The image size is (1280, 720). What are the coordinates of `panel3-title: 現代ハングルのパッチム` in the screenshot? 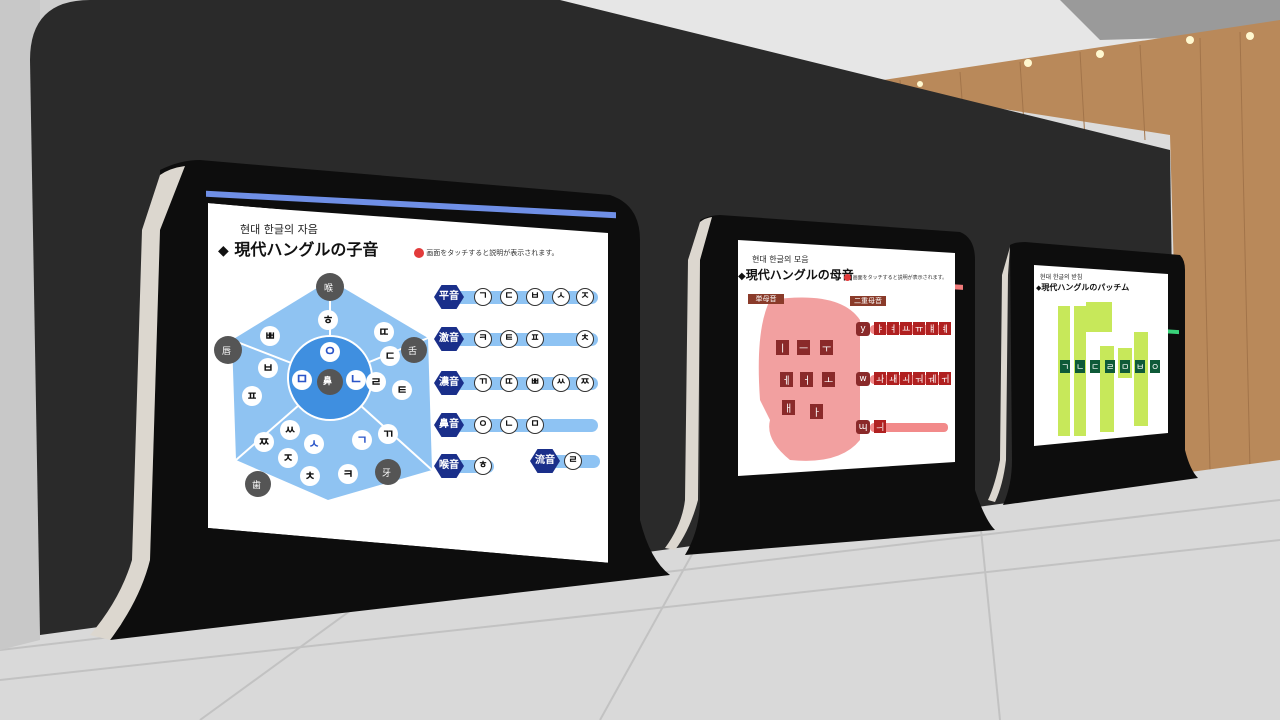 It's located at (1085, 287).